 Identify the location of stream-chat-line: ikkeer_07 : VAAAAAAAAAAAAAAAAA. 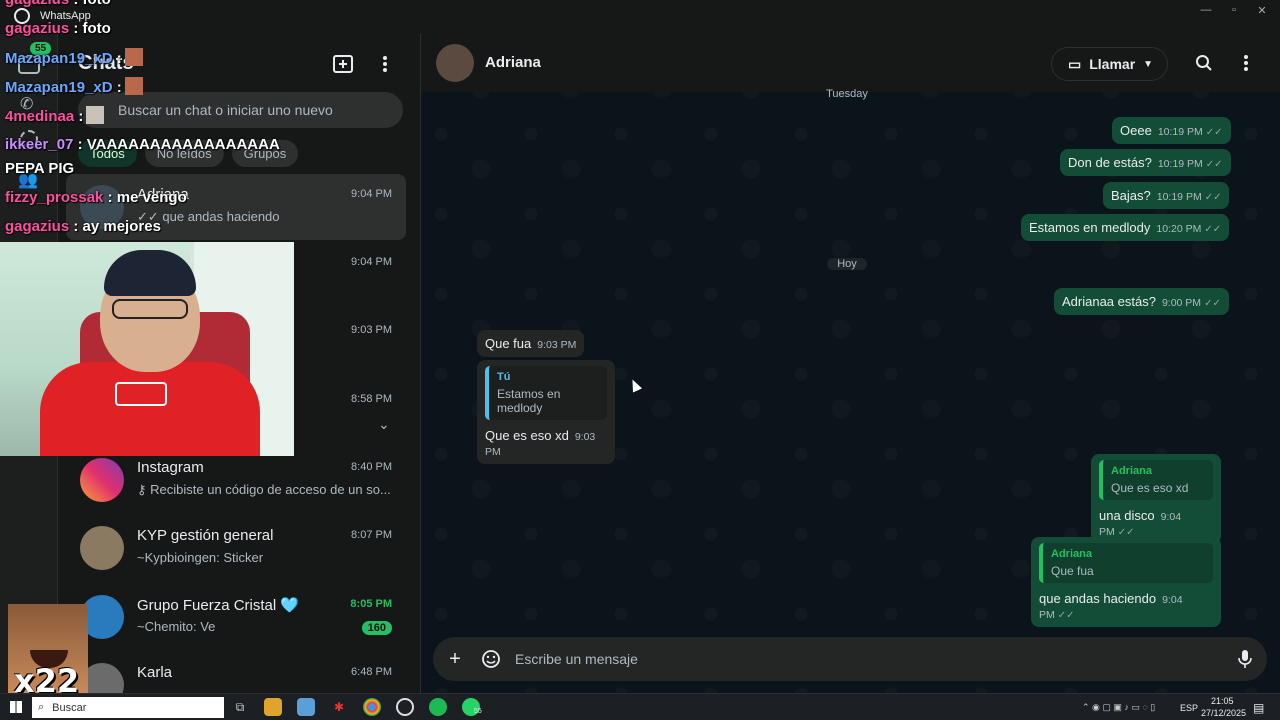
(142, 144).